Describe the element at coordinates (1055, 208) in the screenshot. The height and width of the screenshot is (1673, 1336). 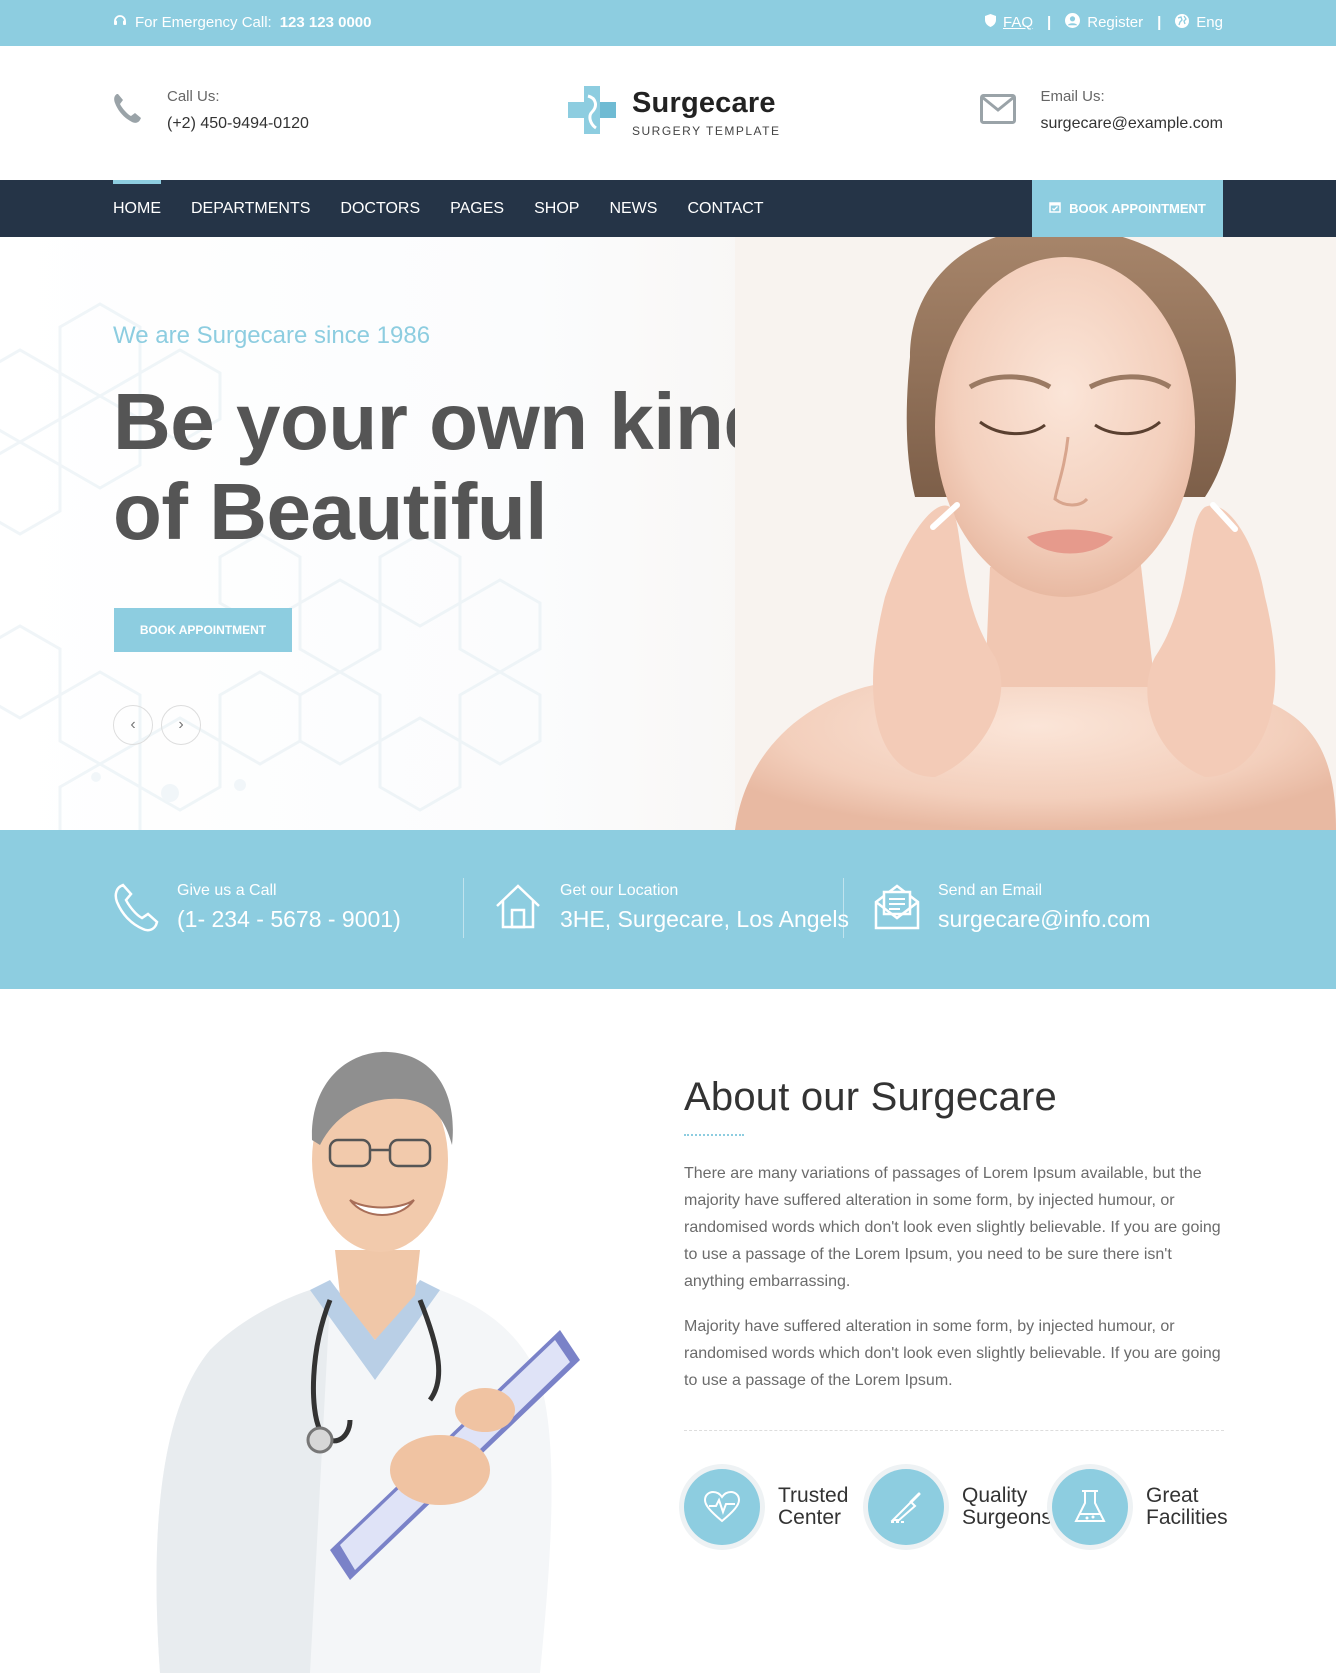
I see `calendar-icon` at that location.